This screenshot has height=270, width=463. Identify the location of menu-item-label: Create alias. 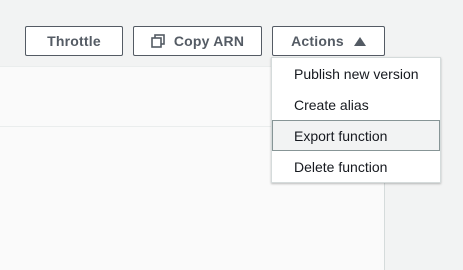
(331, 104).